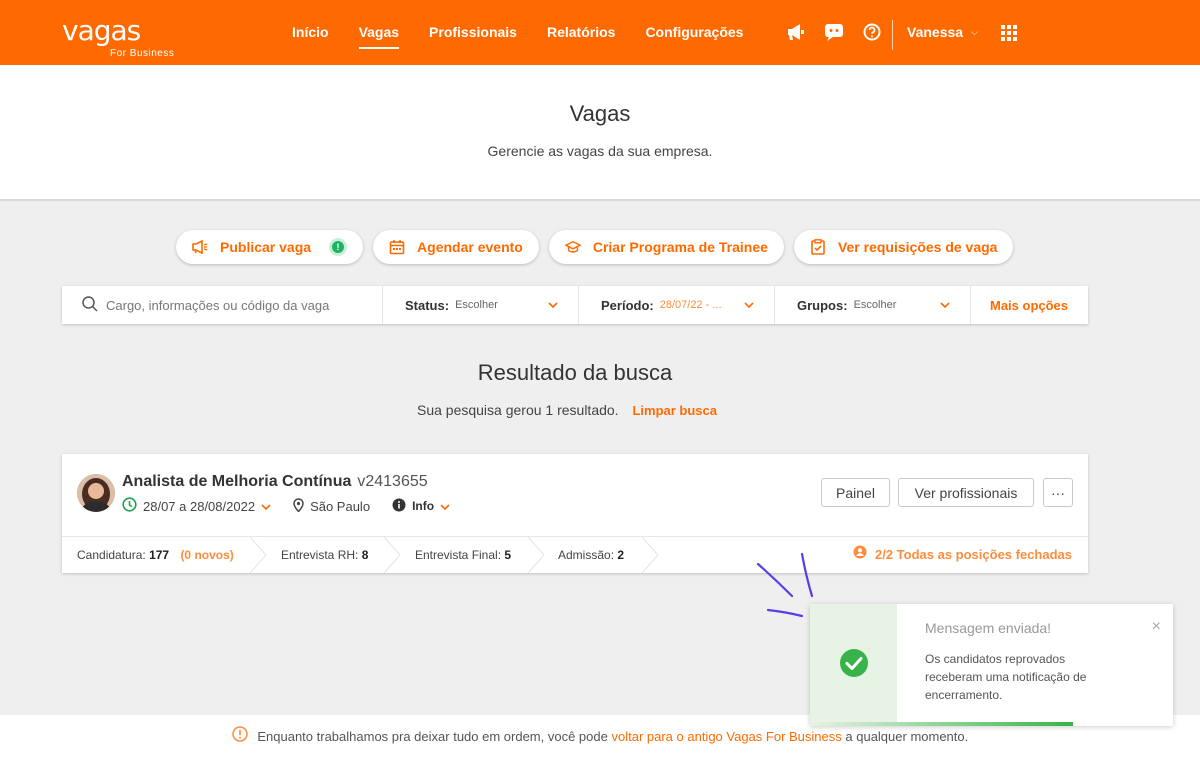 This screenshot has width=1200, height=758. I want to click on schedule-event-button: Agendar evento, so click(456, 247).